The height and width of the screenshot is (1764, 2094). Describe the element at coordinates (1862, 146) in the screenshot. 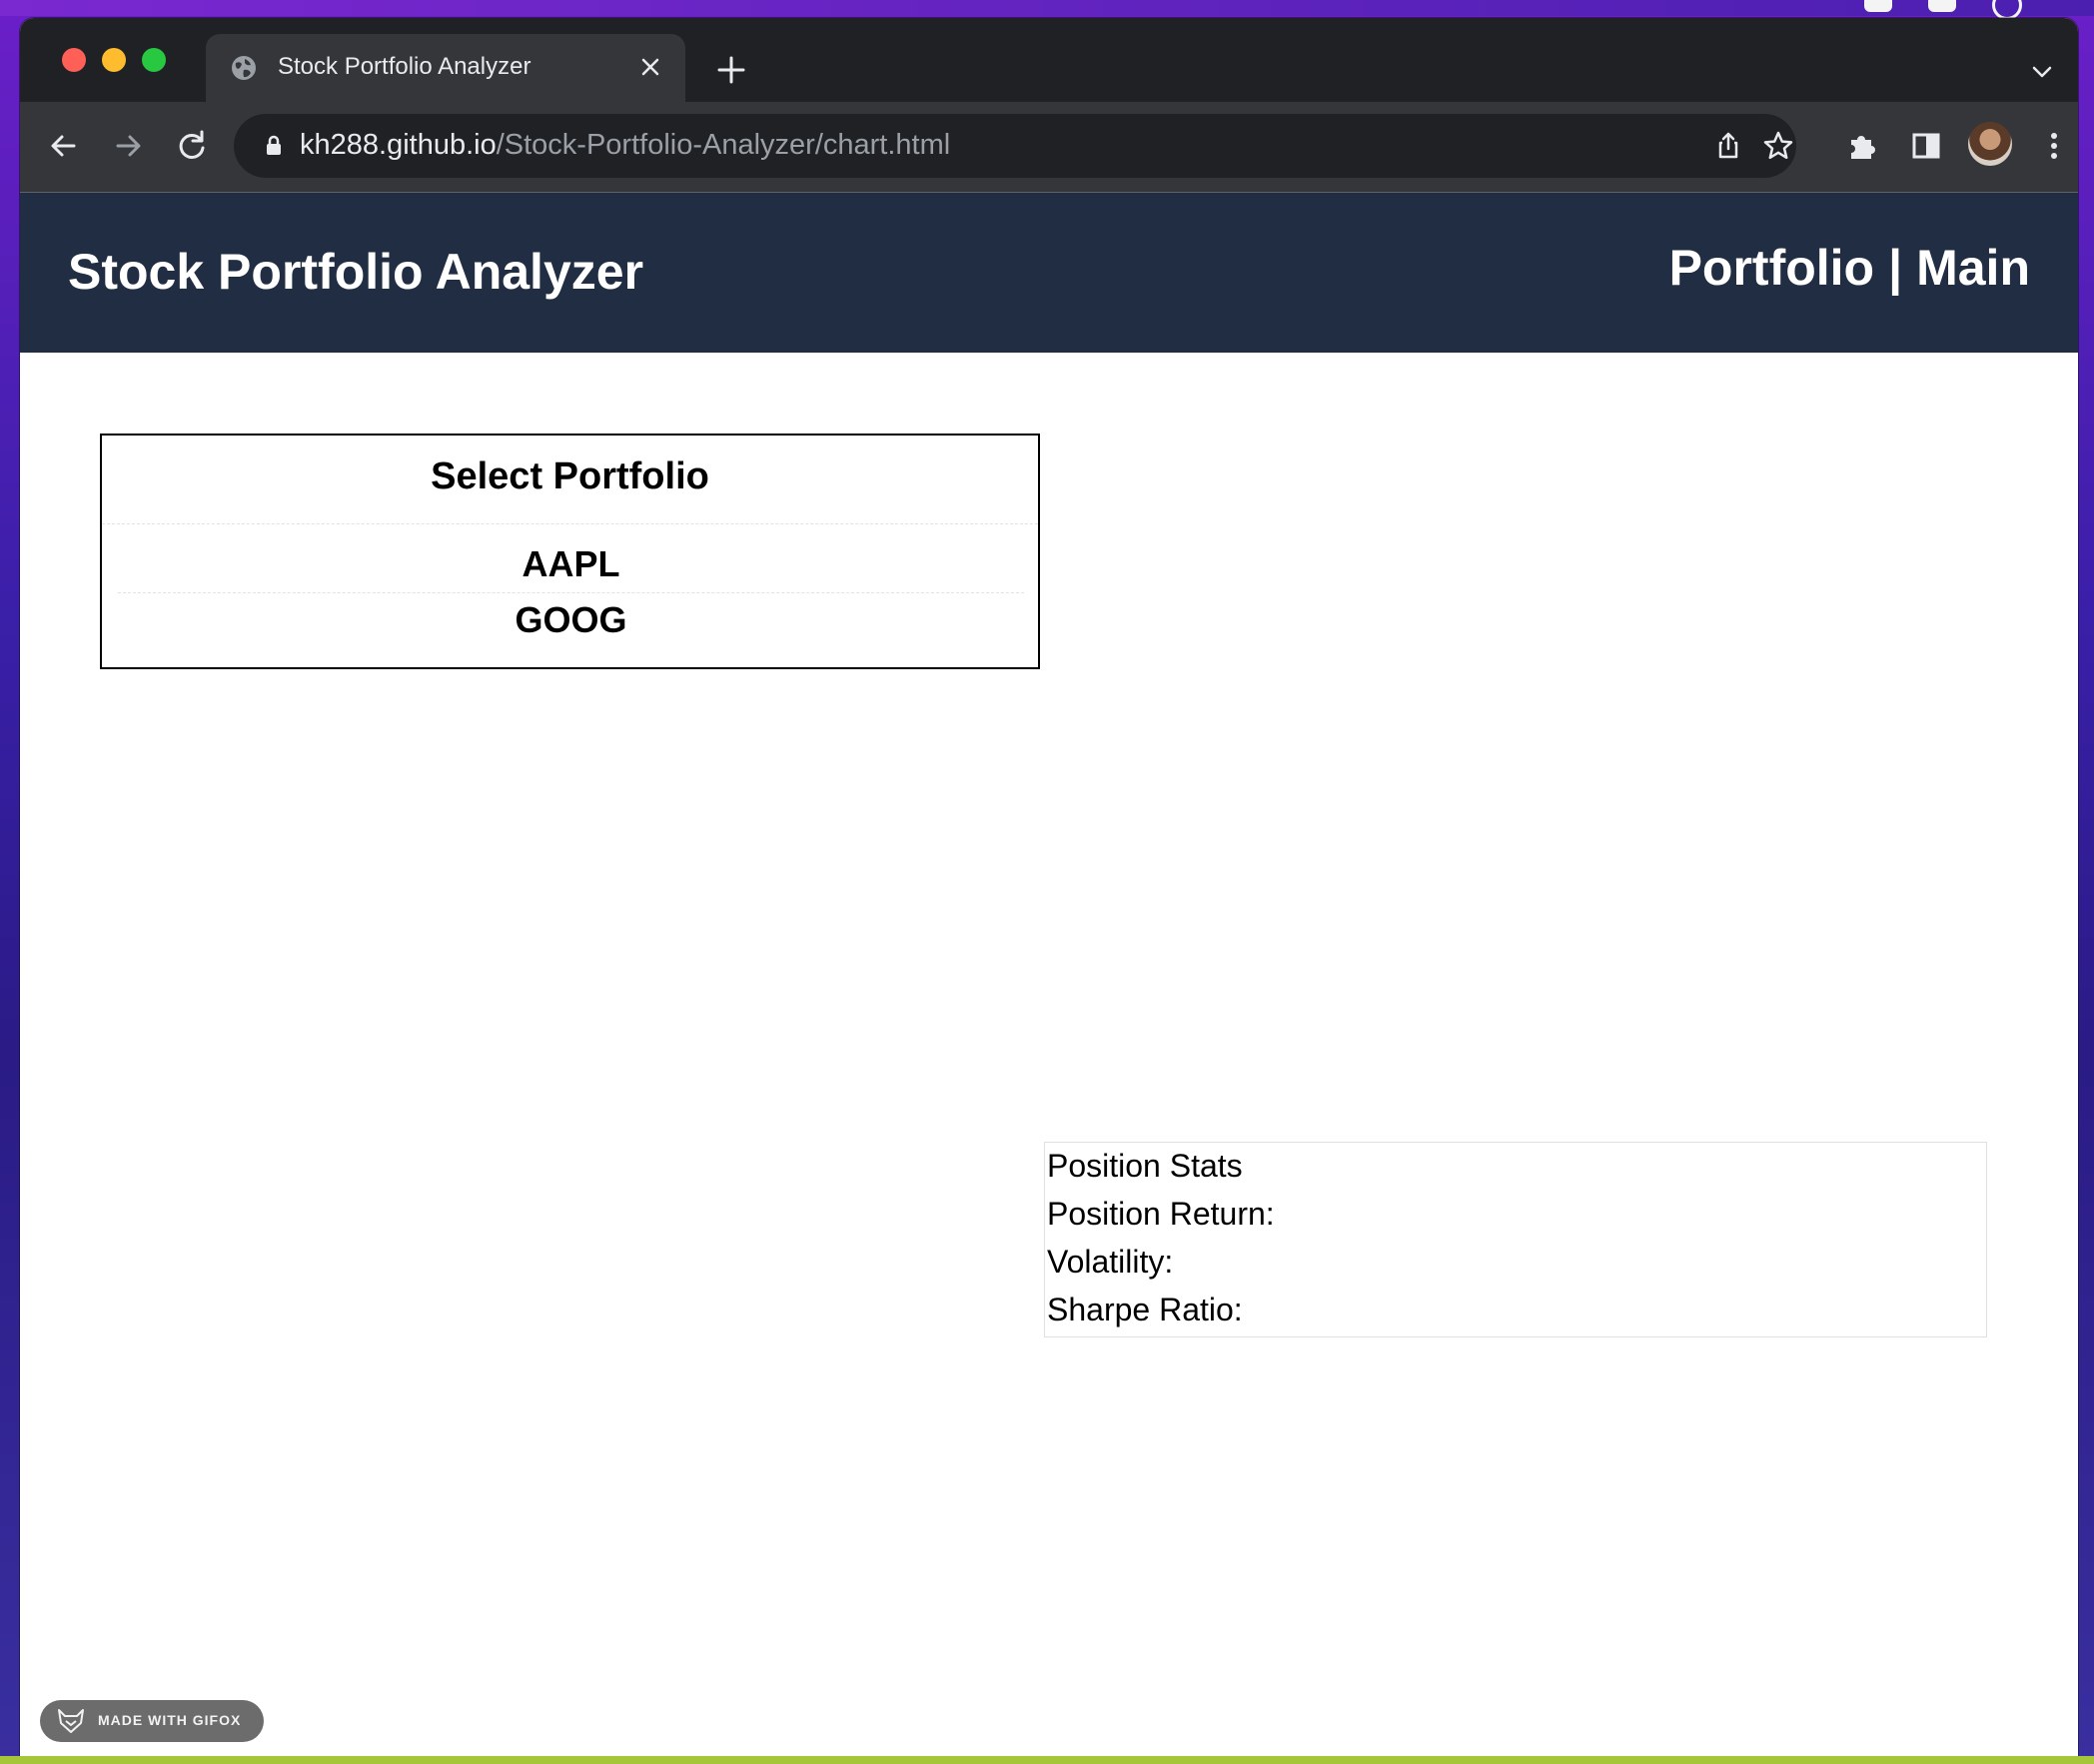

I see `puzzle-icon` at that location.